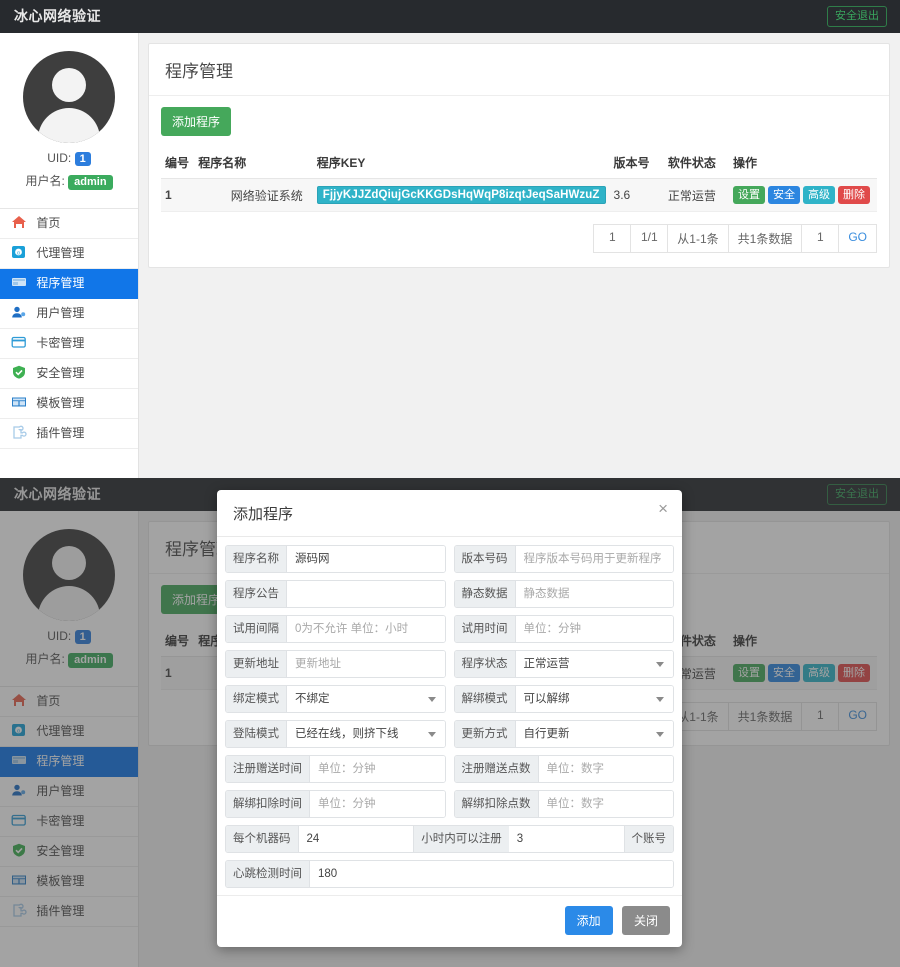  Describe the element at coordinates (594, 664) in the screenshot. I see `program-status-select: 正常运营` at that location.